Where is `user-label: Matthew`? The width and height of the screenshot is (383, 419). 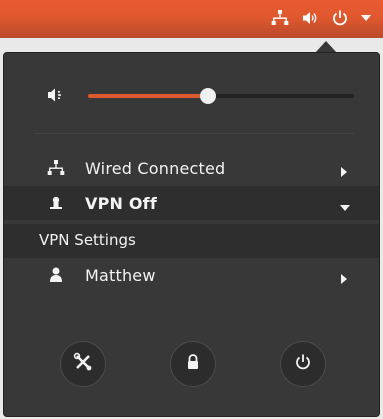
user-label: Matthew is located at coordinates (120, 275).